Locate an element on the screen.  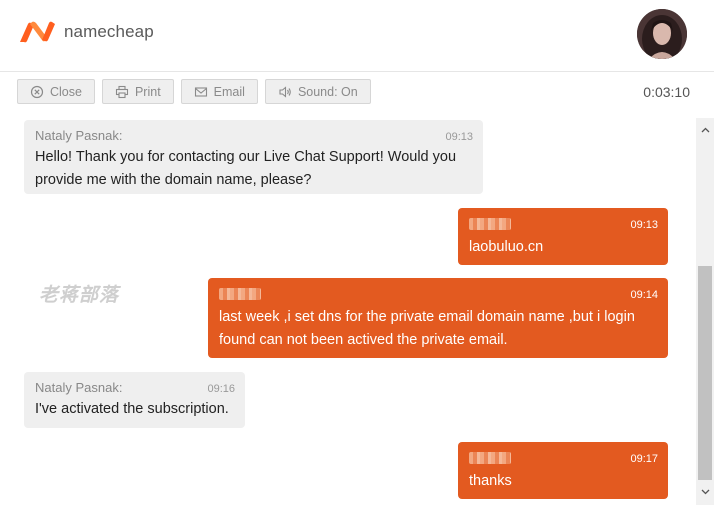
message-text: laobuluo.cn is located at coordinates (506, 247).